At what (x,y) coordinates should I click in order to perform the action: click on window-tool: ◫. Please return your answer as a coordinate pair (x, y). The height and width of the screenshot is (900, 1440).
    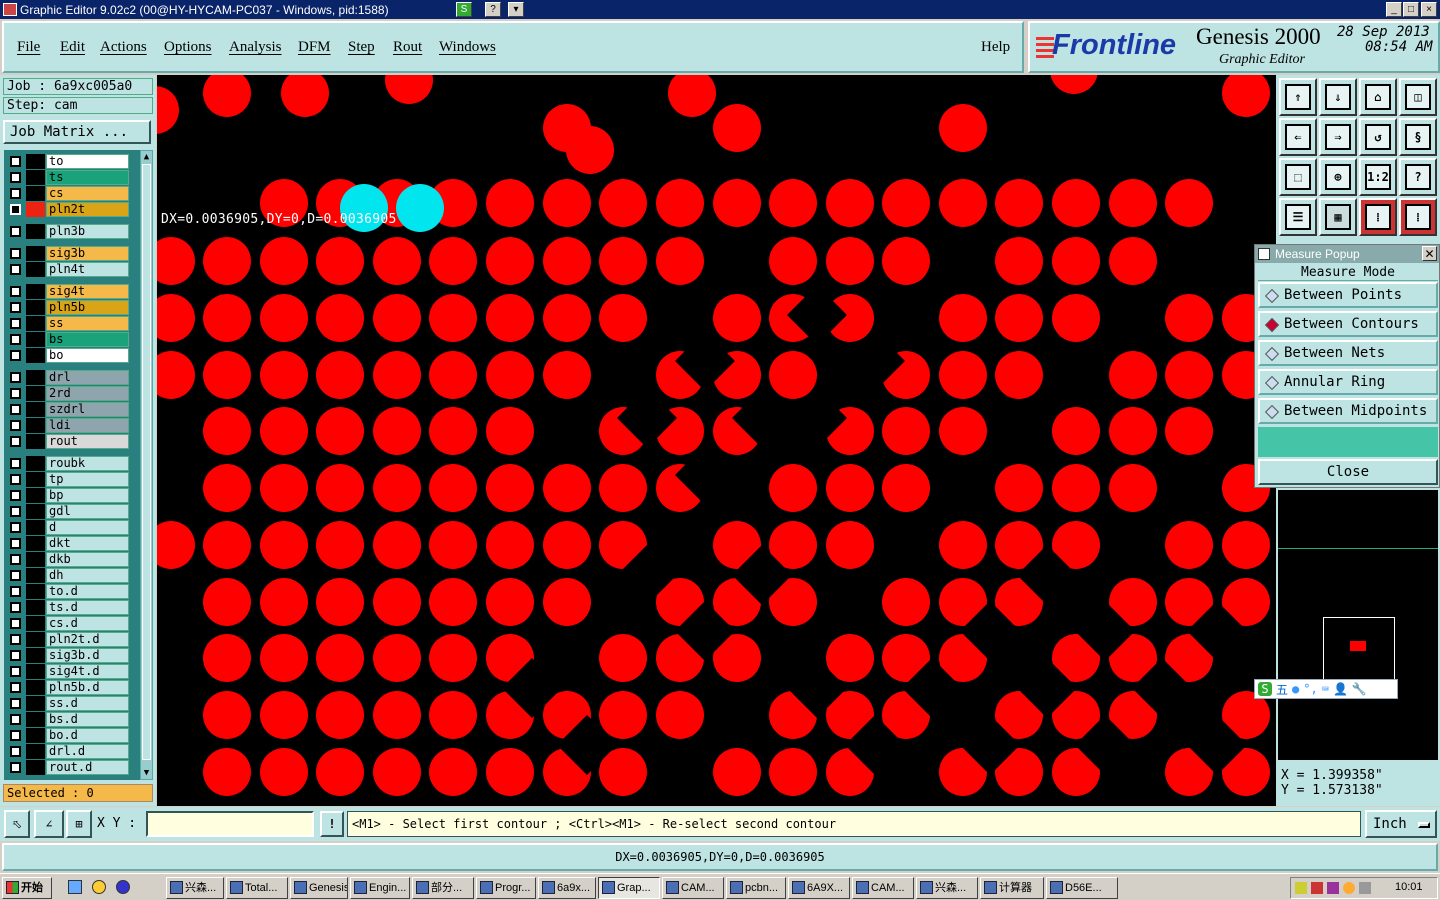
    Looking at the image, I should click on (1418, 97).